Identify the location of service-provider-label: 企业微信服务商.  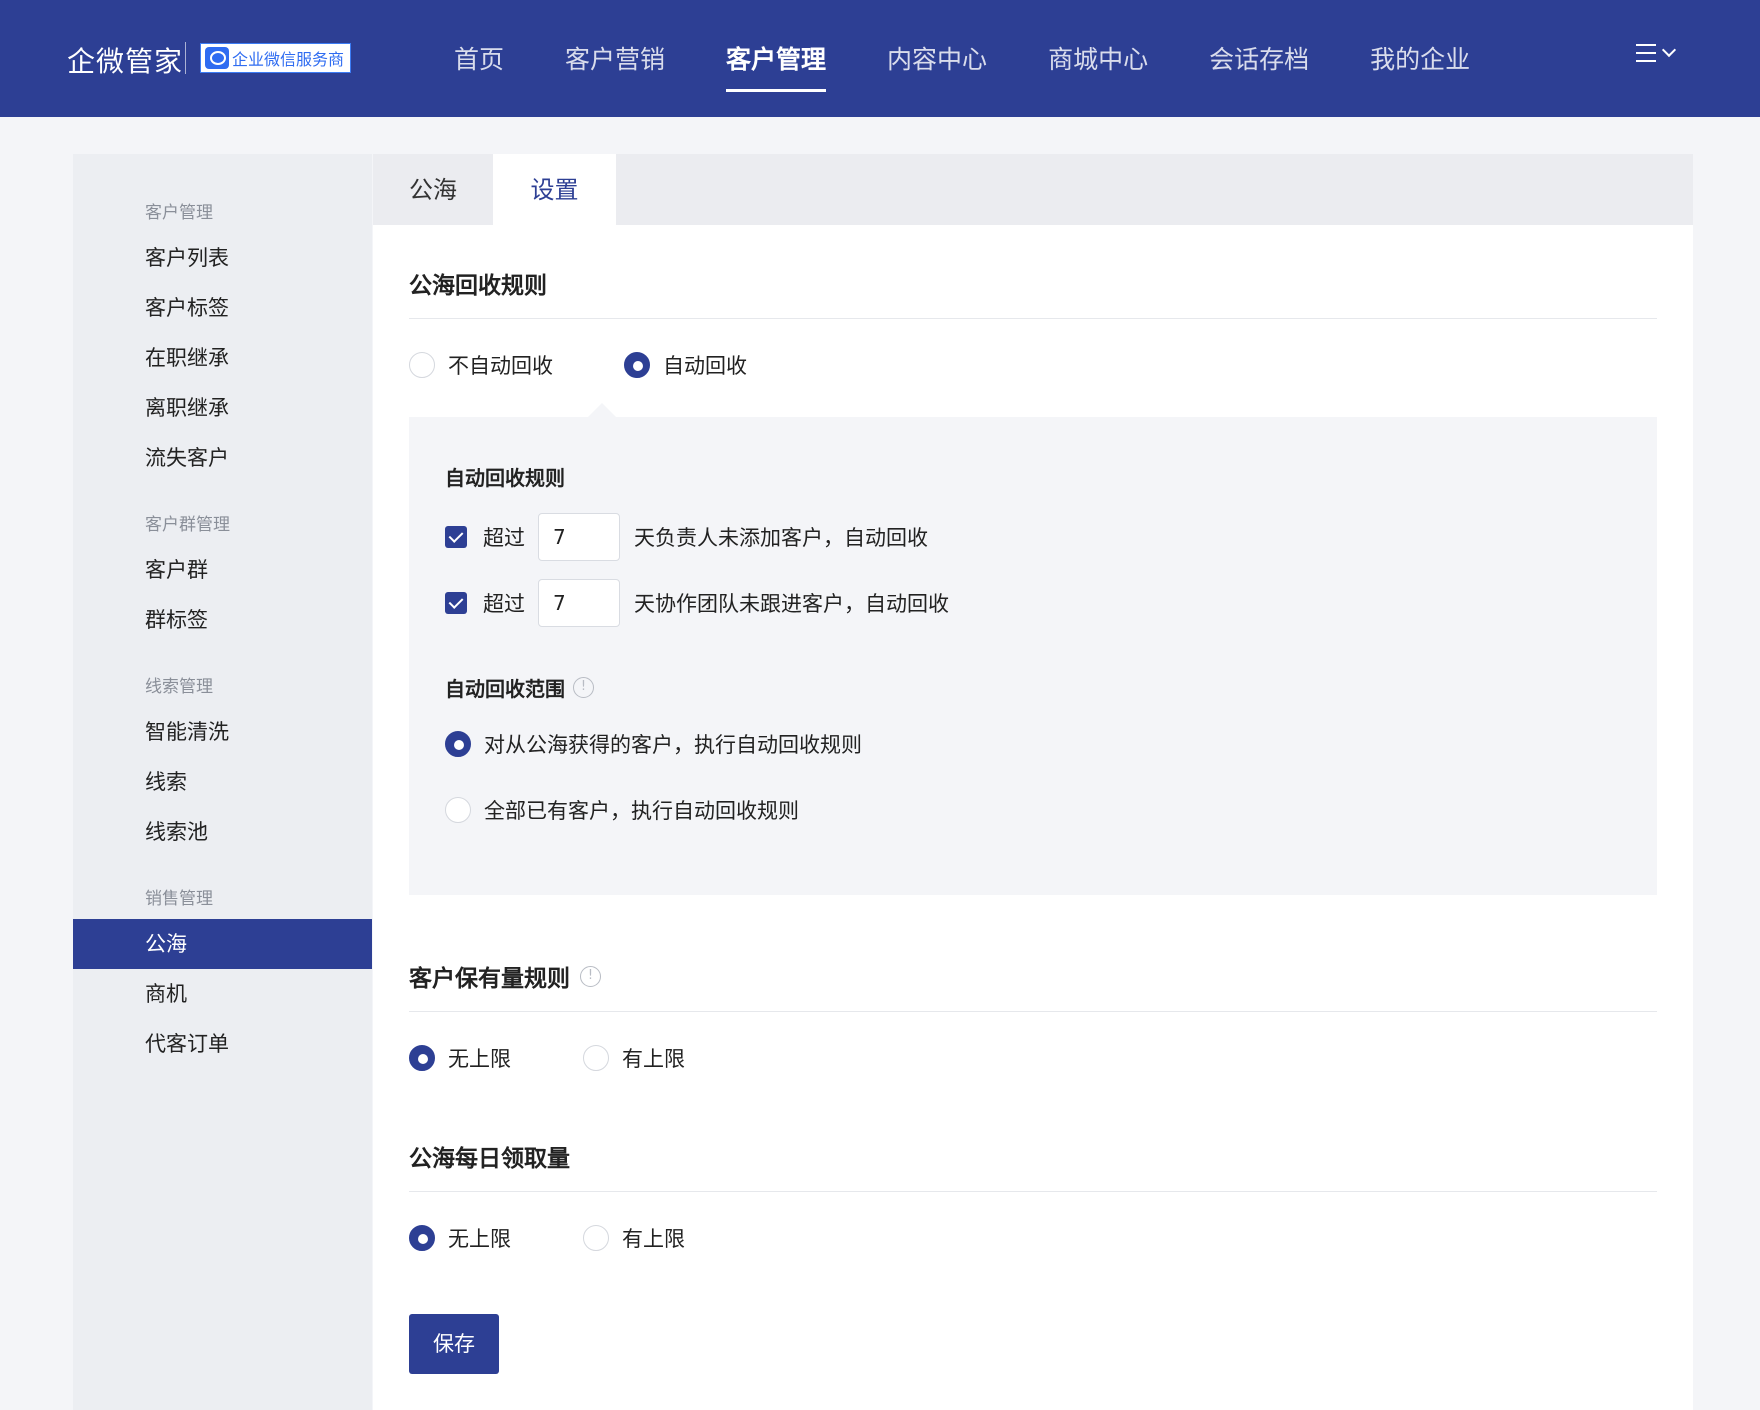
(288, 59).